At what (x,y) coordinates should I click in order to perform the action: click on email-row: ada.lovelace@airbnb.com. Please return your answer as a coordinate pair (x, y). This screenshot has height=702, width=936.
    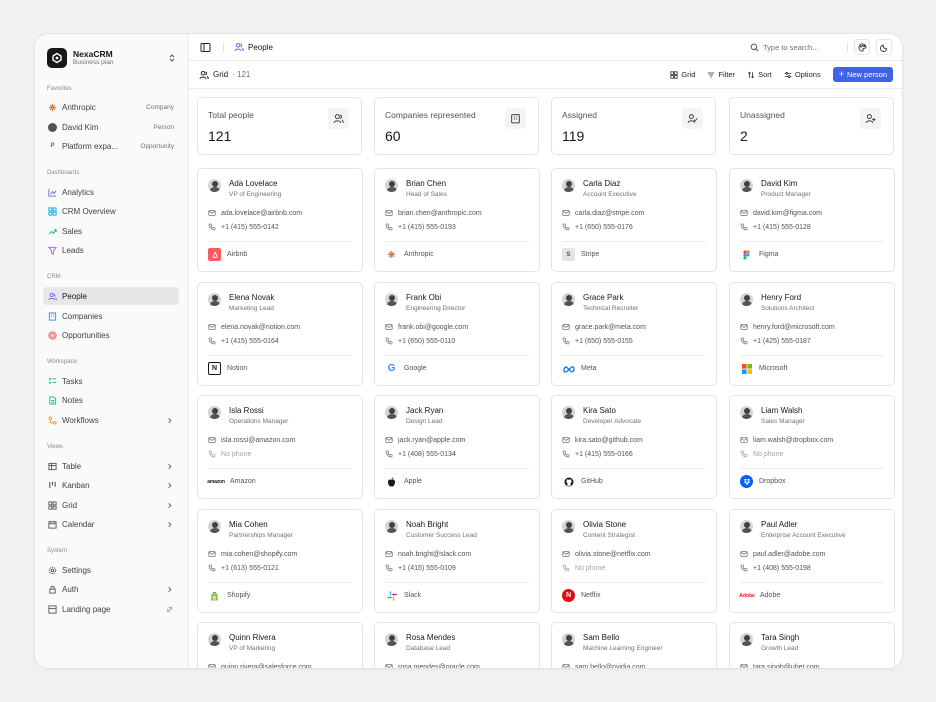
    Looking at the image, I should click on (255, 213).